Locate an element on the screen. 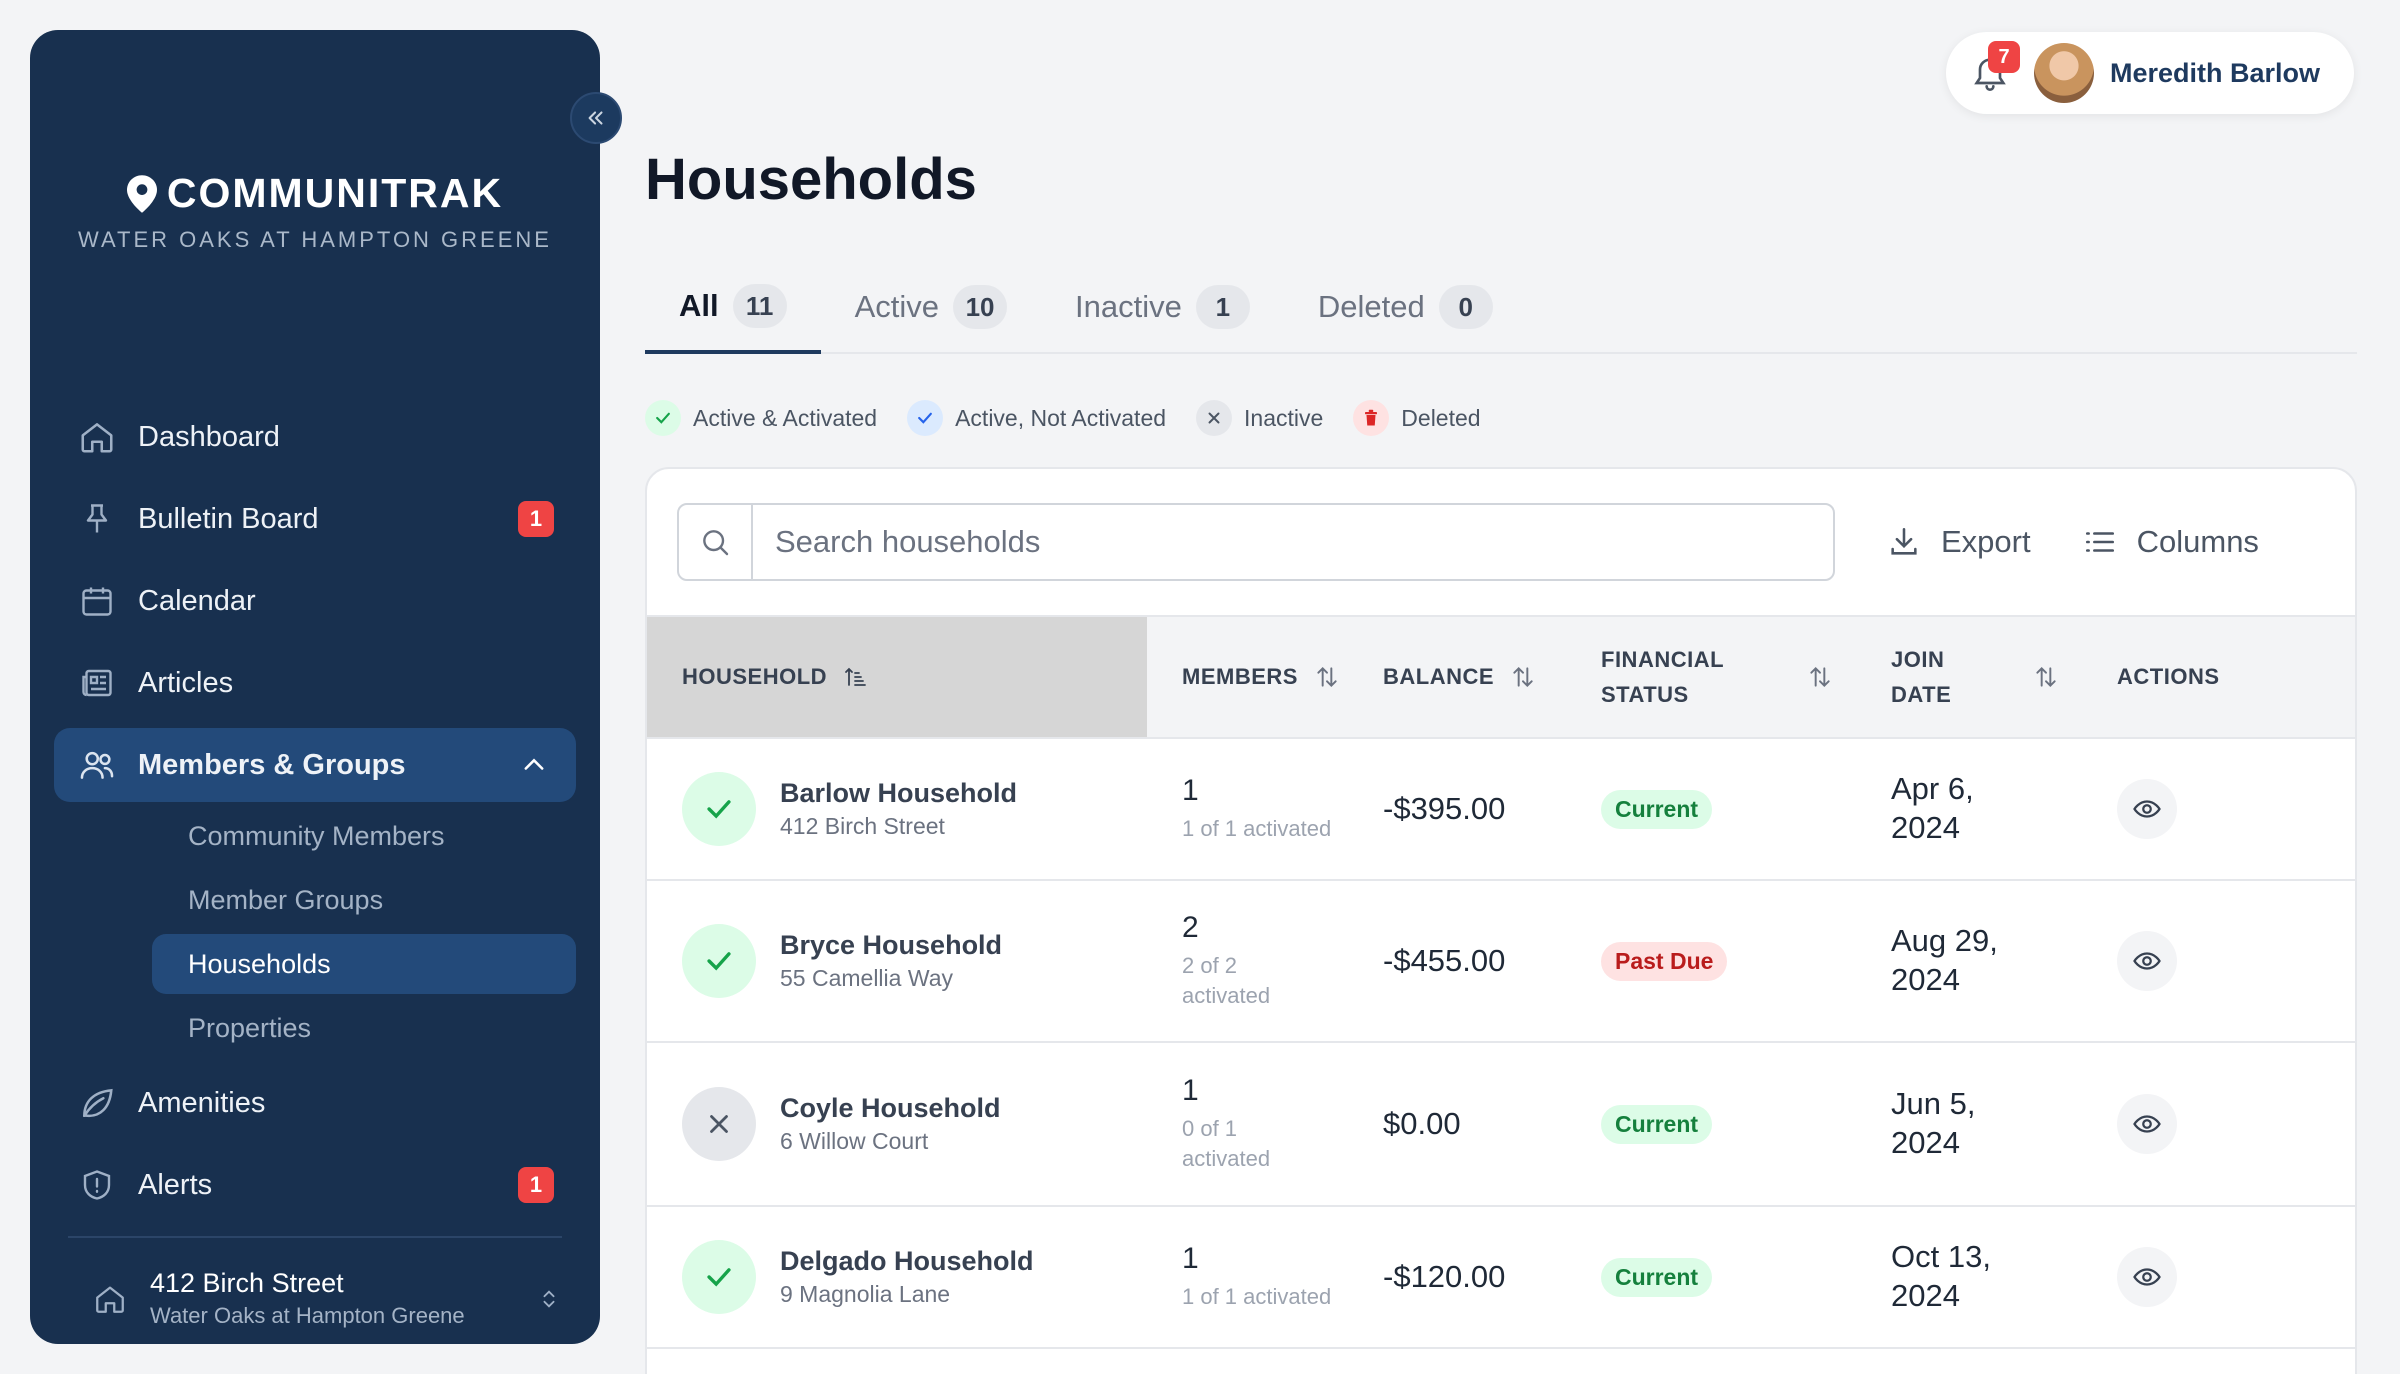 Image resolution: width=2400 pixels, height=1374 pixels. property-address: 412 Birch Street is located at coordinates (247, 1283).